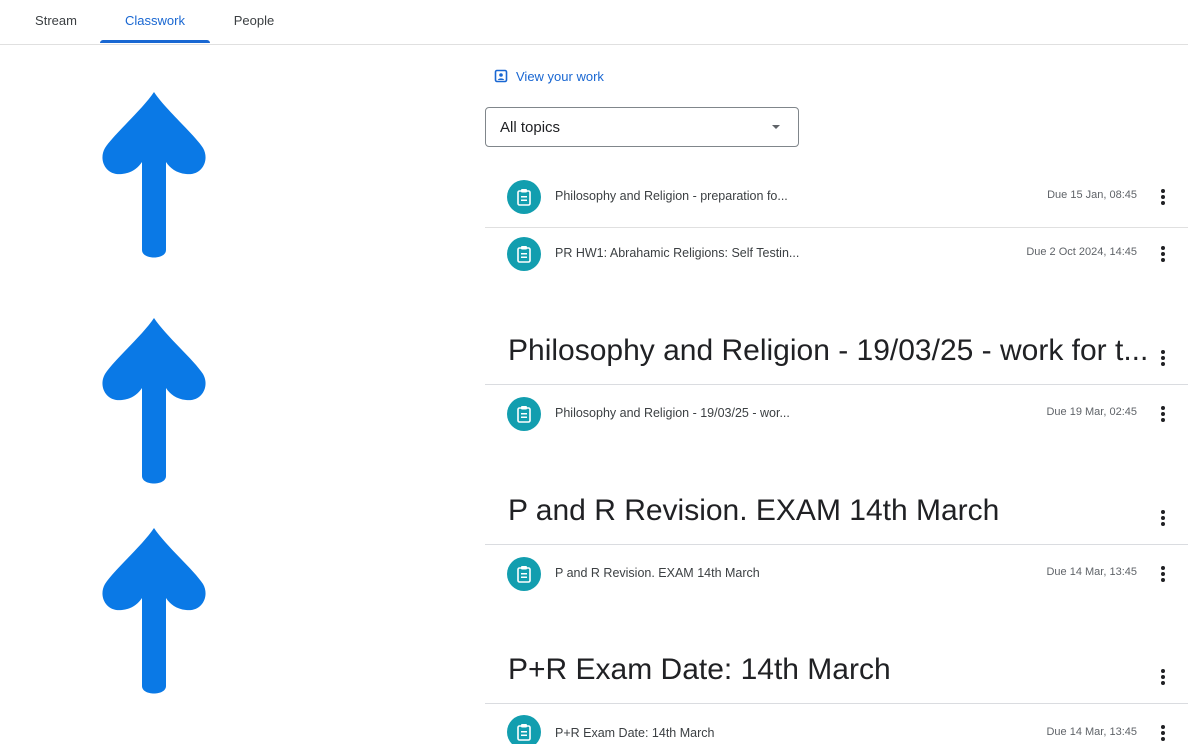 This screenshot has height=744, width=1188. What do you see at coordinates (594, 22) in the screenshot?
I see `classroom-tabs: Stream Classwork People` at bounding box center [594, 22].